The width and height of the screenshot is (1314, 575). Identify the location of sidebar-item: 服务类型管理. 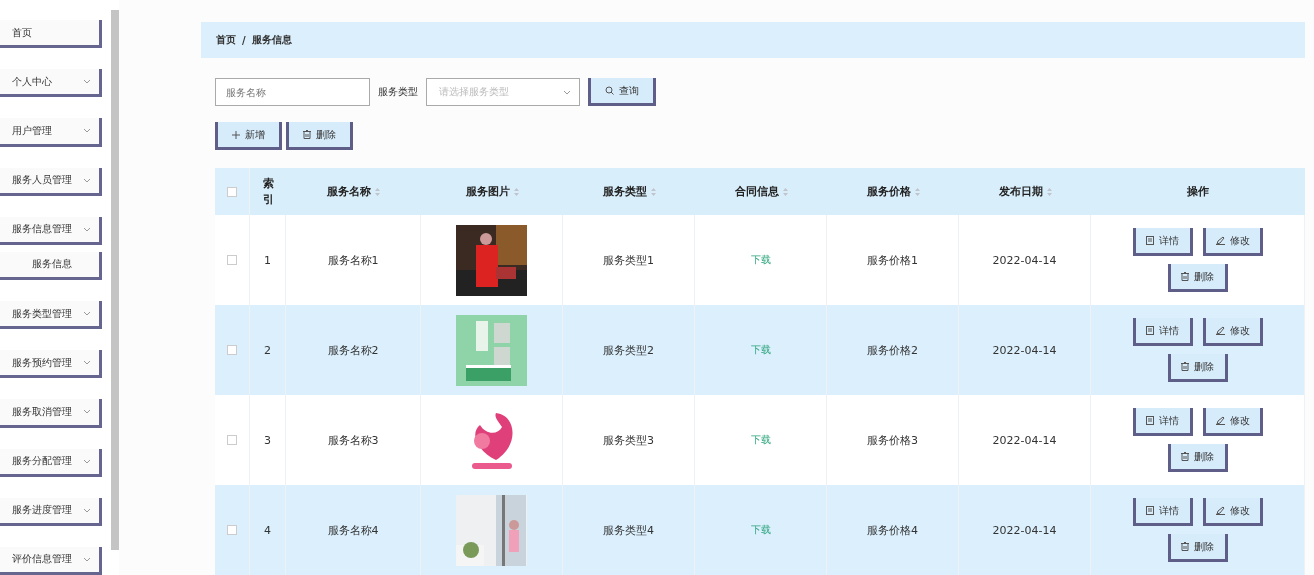
(51, 315).